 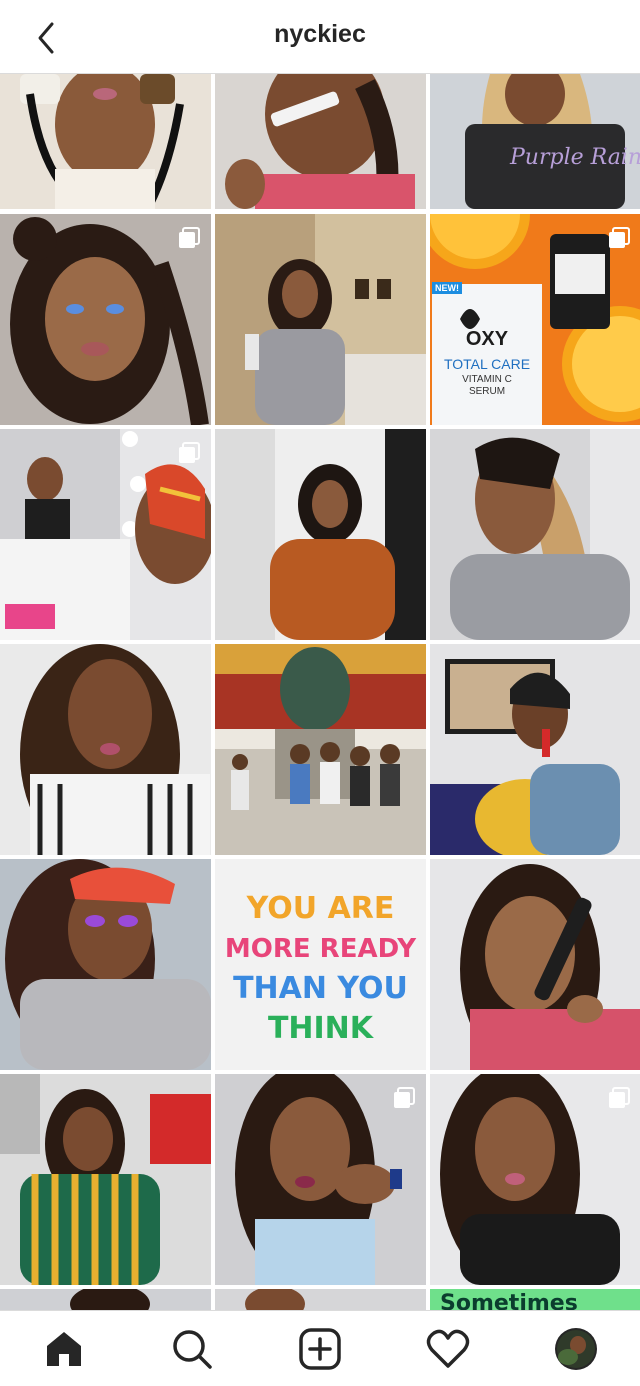 What do you see at coordinates (320, 969) in the screenshot?
I see `quote-text: YOU ARE MORE READY THAN YOU THINK` at bounding box center [320, 969].